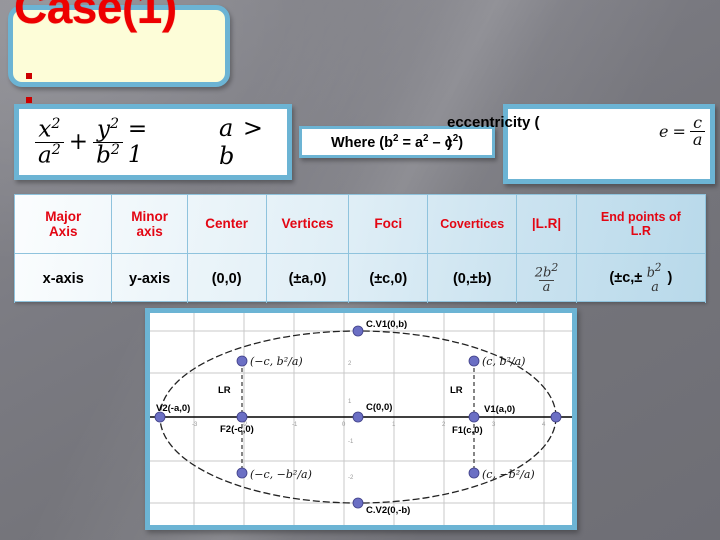 The width and height of the screenshot is (720, 540). What do you see at coordinates (474, 361) in the screenshot?
I see `point-lr-upper-right` at bounding box center [474, 361].